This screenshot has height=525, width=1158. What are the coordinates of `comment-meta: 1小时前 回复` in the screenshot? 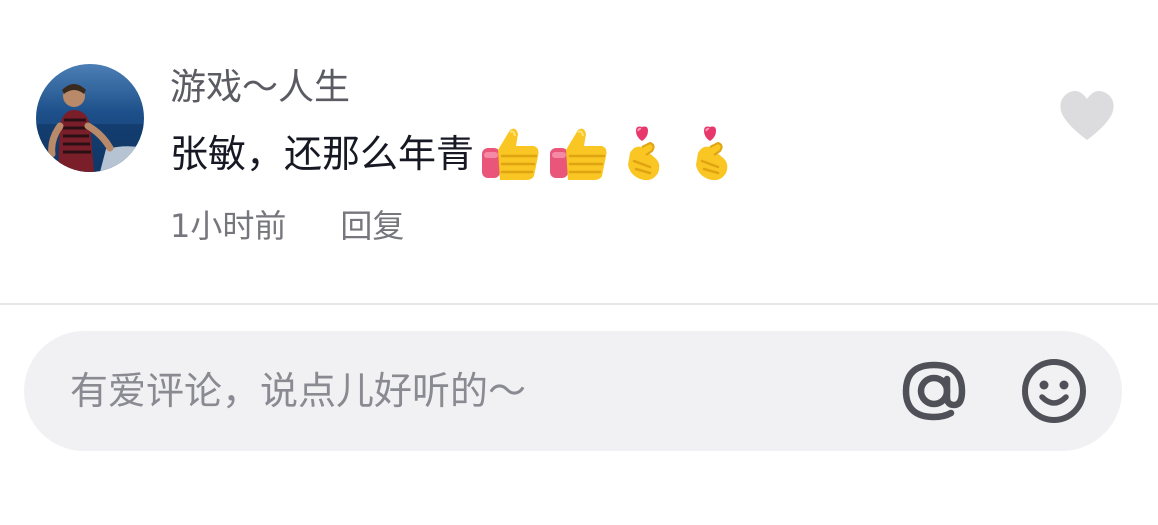 It's located at (287, 226).